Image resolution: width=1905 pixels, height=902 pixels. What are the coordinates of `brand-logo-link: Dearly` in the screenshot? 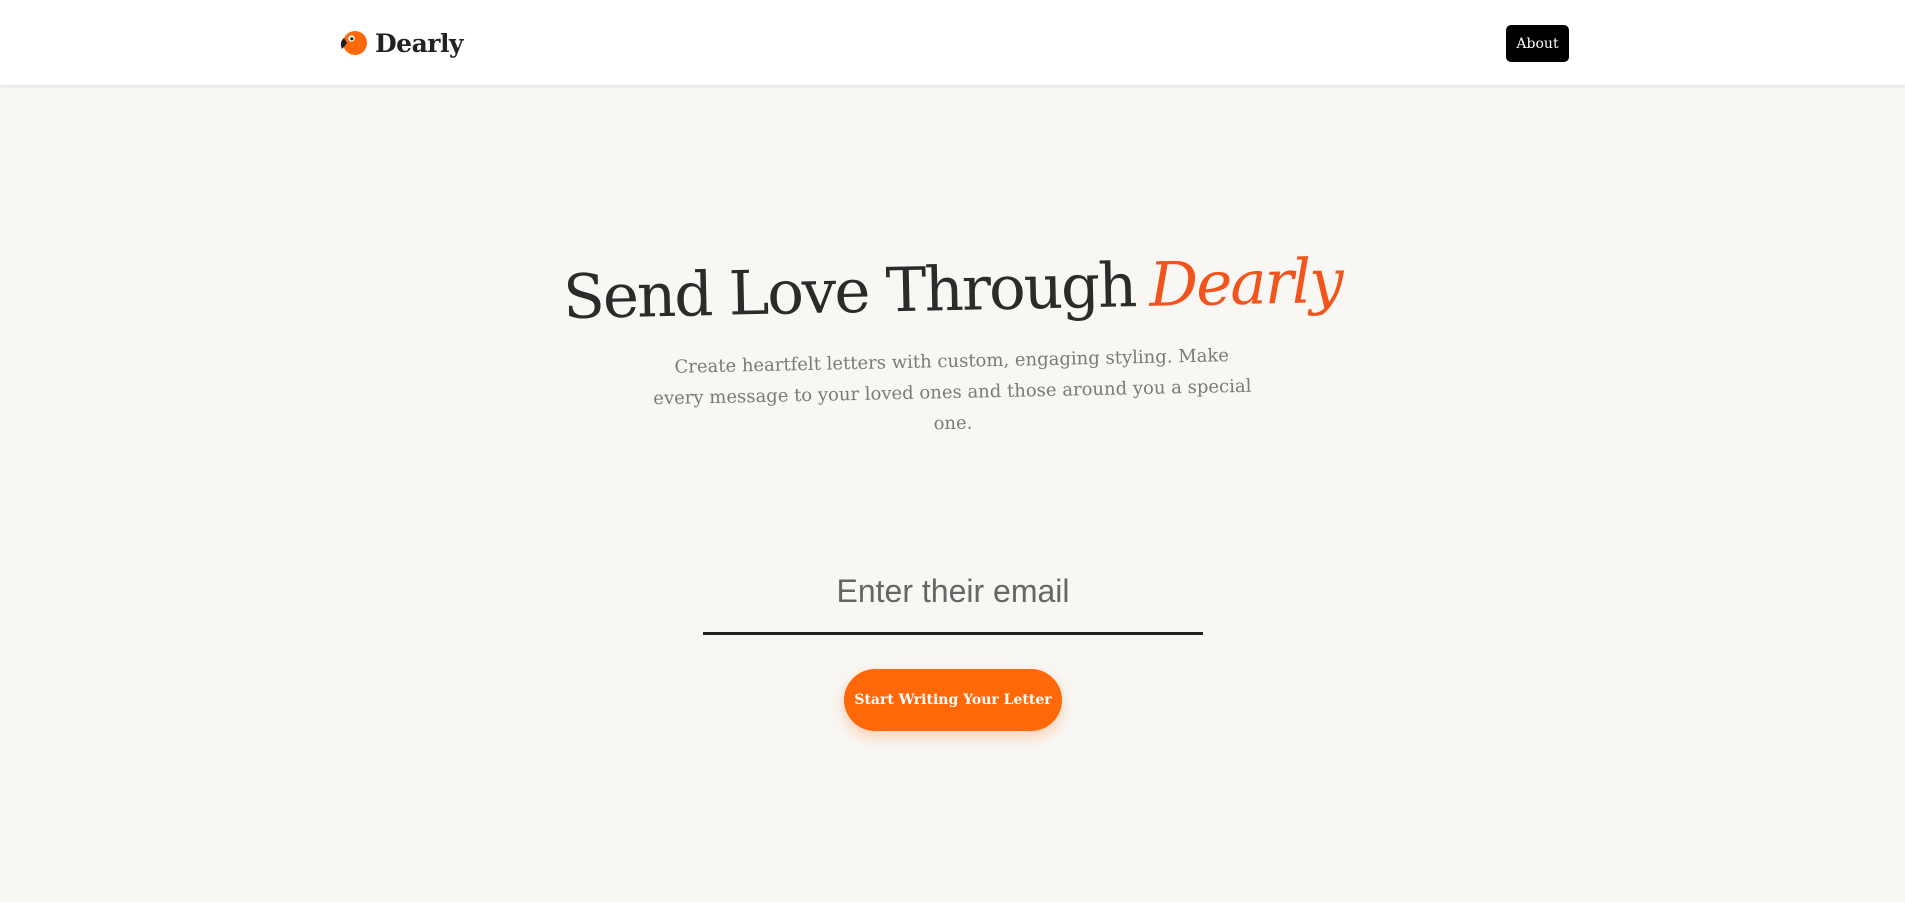 It's located at (400, 43).